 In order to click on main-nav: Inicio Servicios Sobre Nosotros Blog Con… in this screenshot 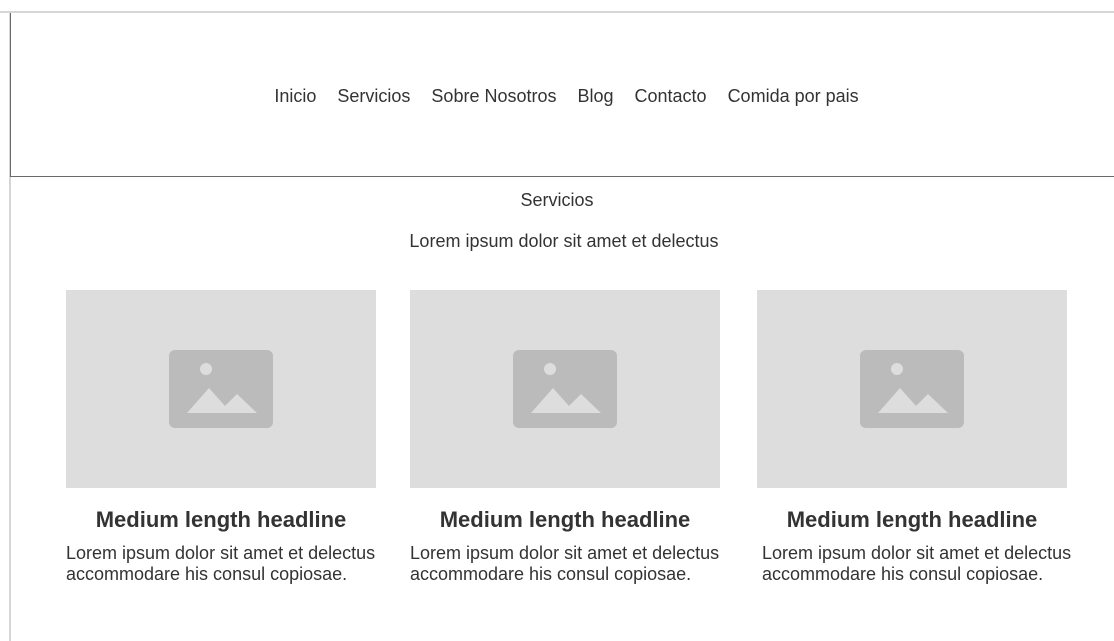, I will do `click(562, 96)`.